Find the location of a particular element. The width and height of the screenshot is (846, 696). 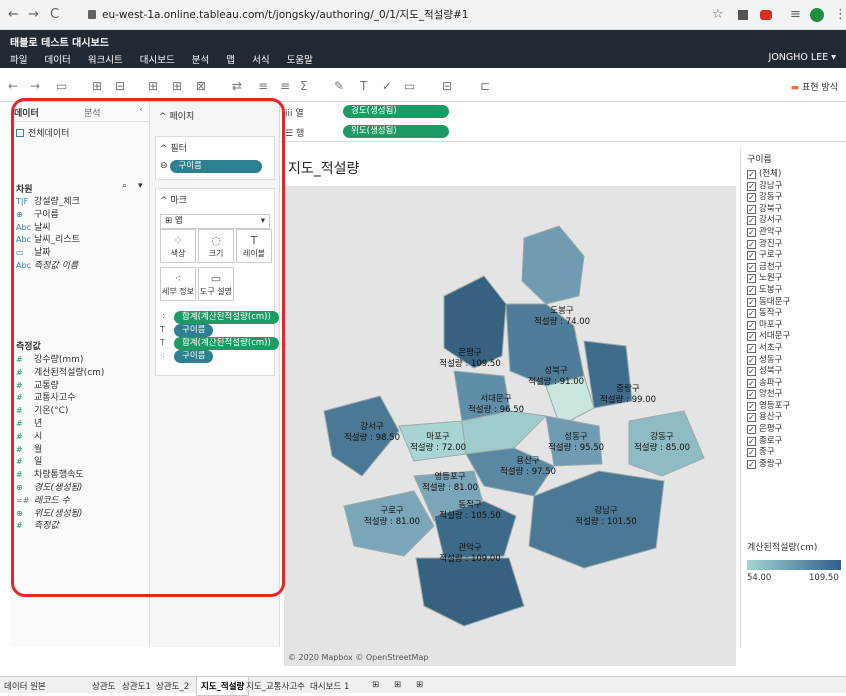

profile-avatar is located at coordinates (817, 15).